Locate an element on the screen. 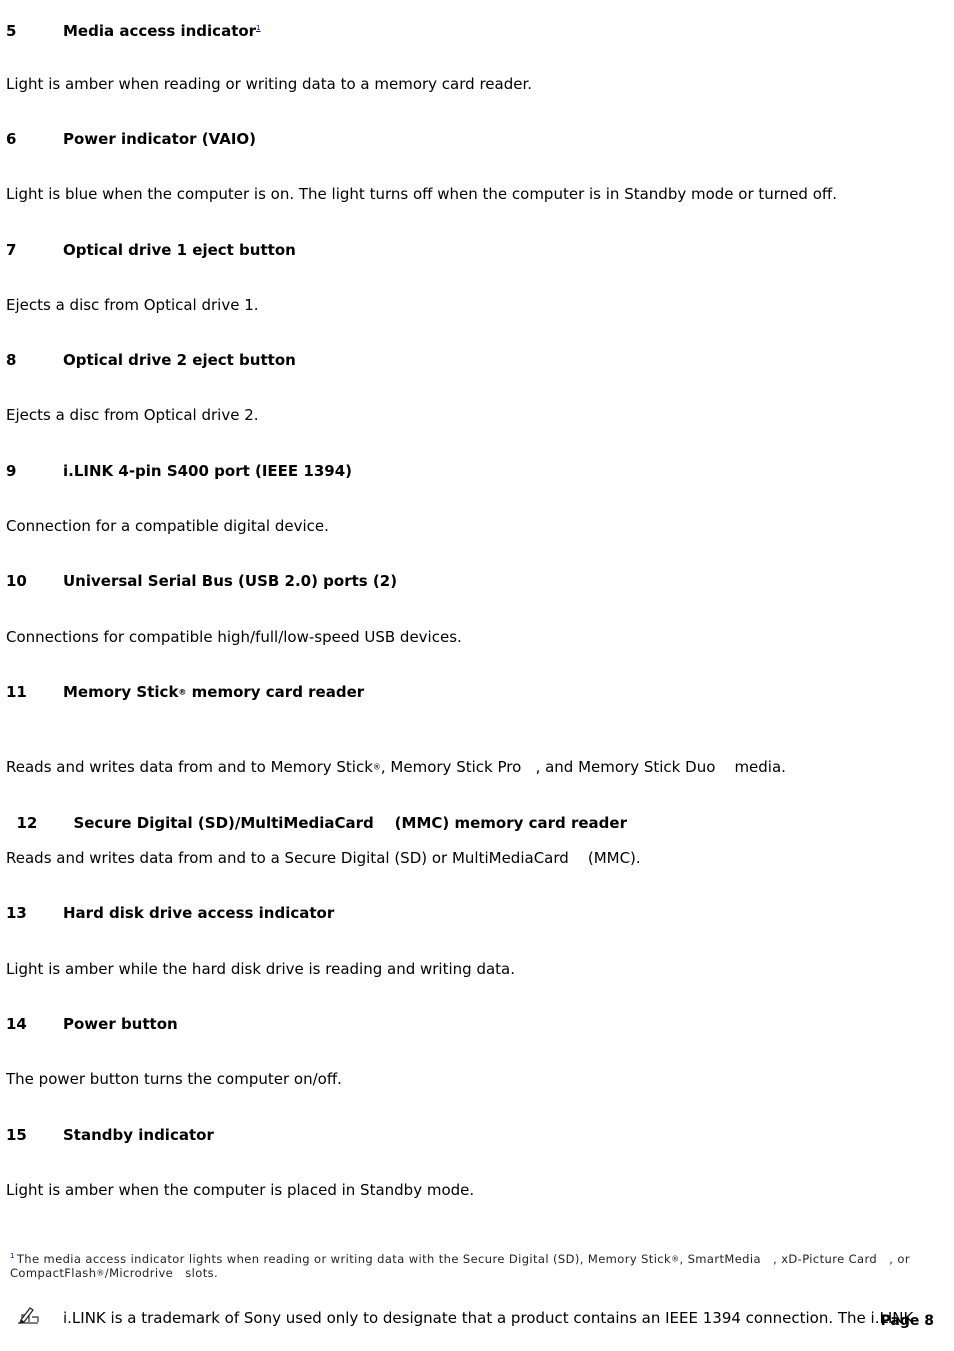 This screenshot has height=1351, width=954. item-description-8: Ejects a disc from Optical drive 2. is located at coordinates (132, 415).